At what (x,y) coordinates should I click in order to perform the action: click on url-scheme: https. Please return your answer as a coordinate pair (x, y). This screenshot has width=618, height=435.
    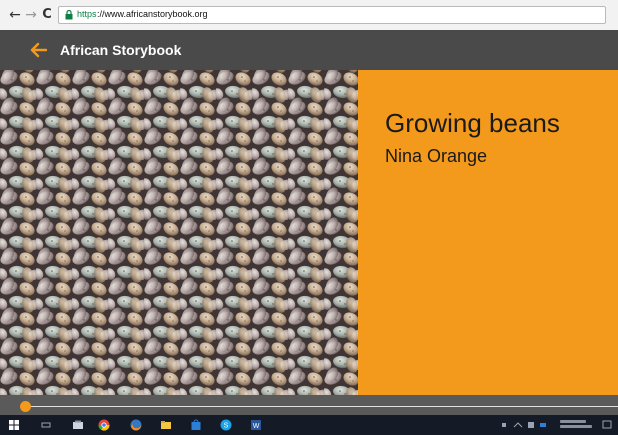
    Looking at the image, I should click on (87, 14).